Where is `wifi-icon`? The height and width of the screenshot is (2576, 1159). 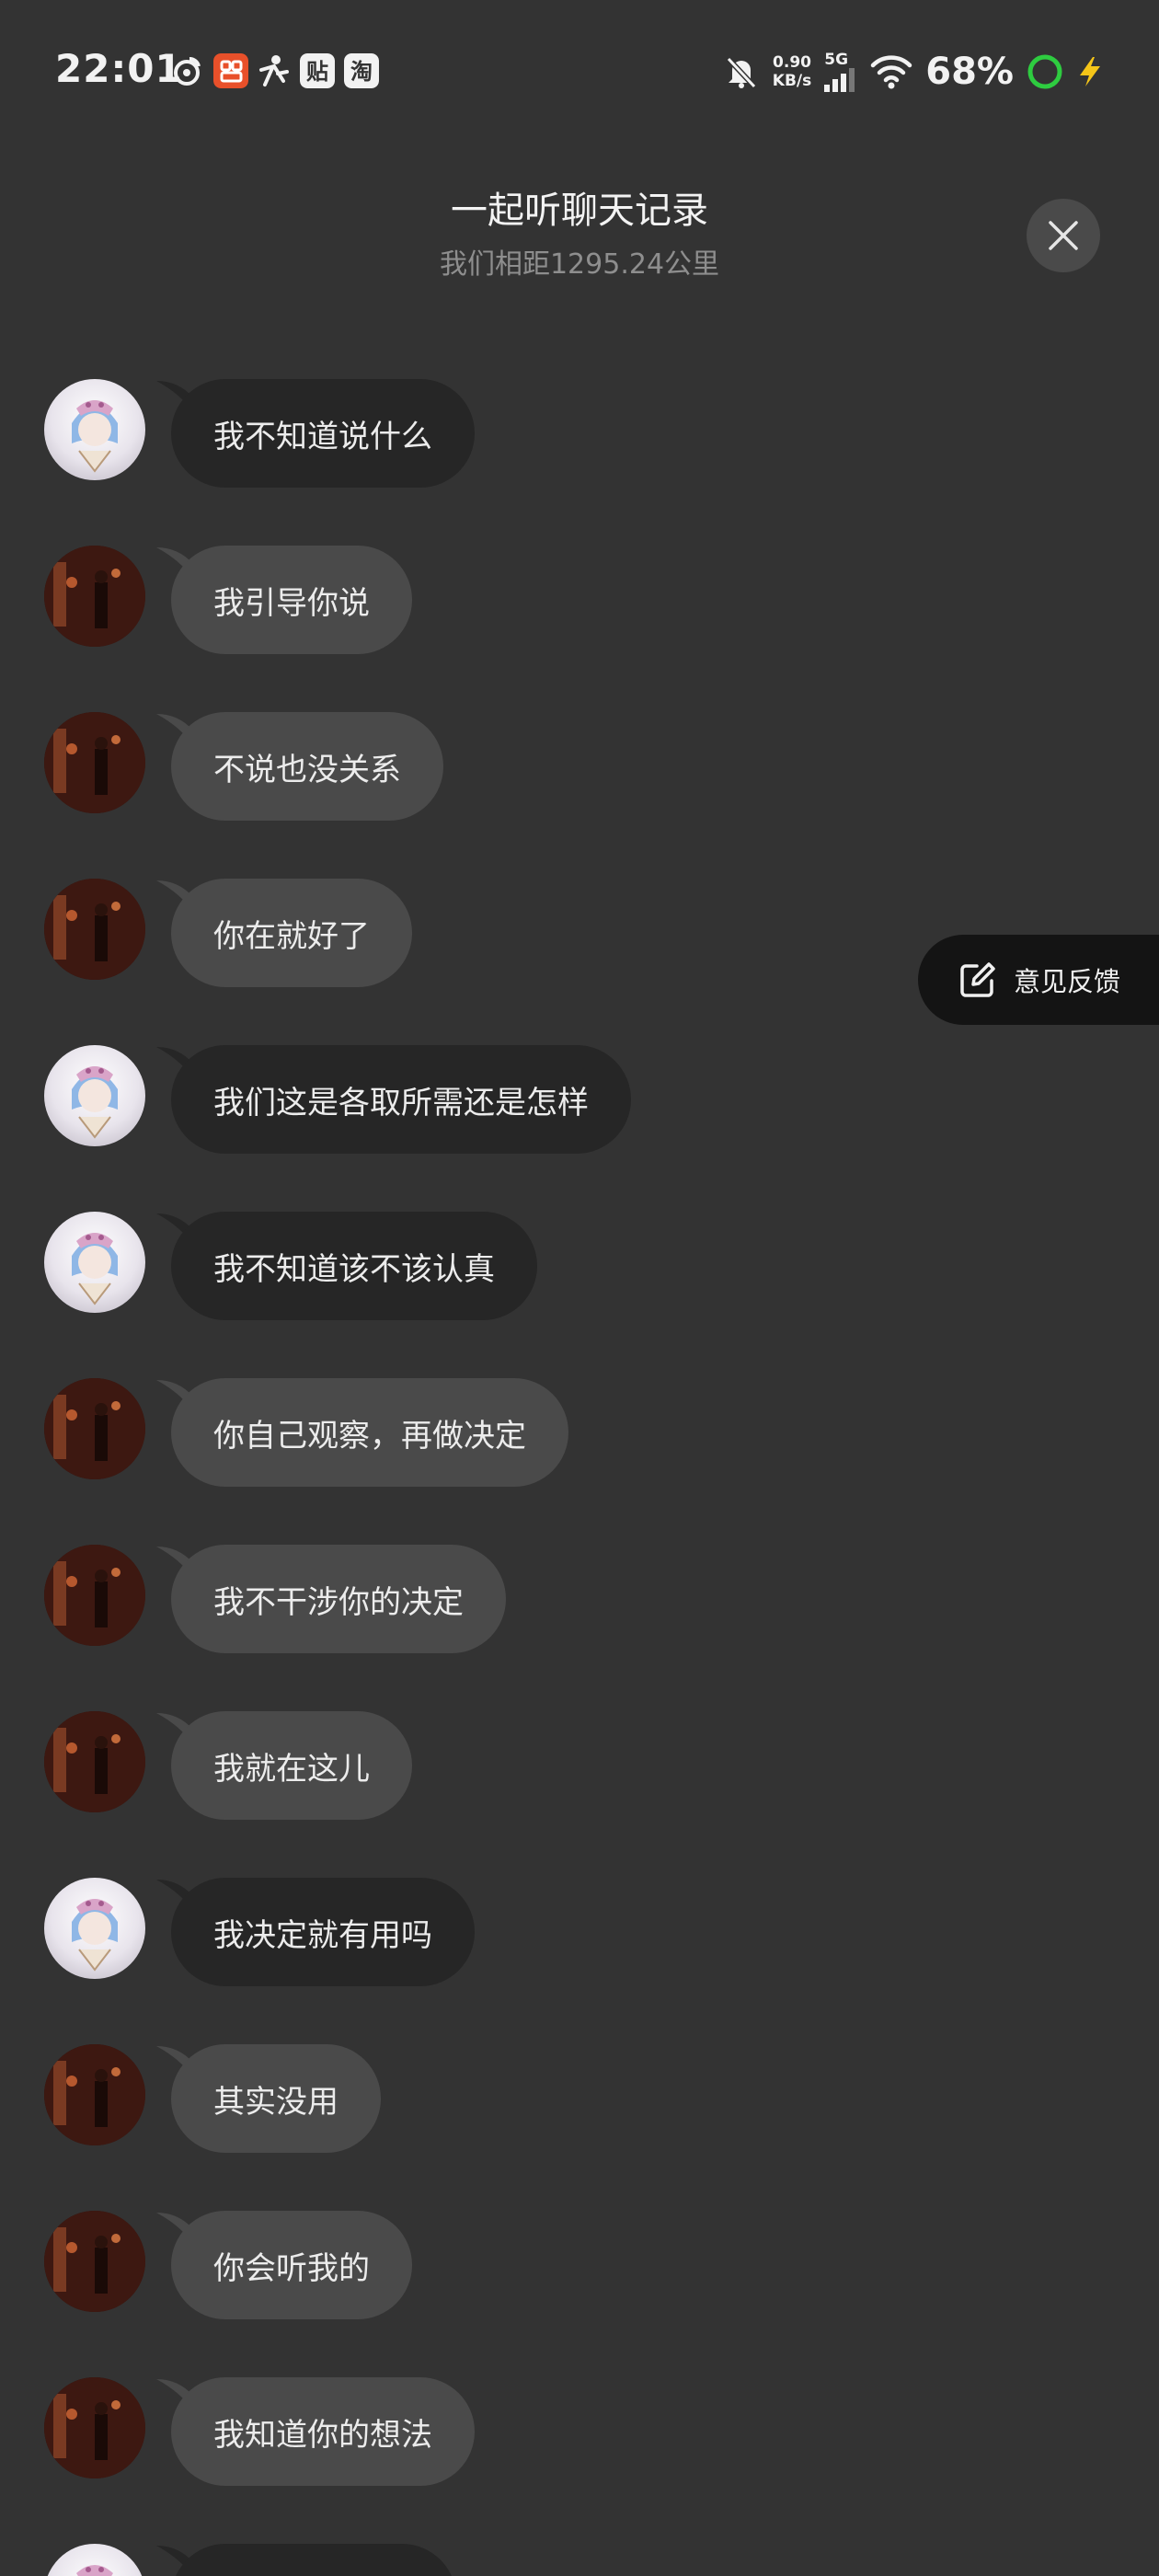
wifi-icon is located at coordinates (891, 72).